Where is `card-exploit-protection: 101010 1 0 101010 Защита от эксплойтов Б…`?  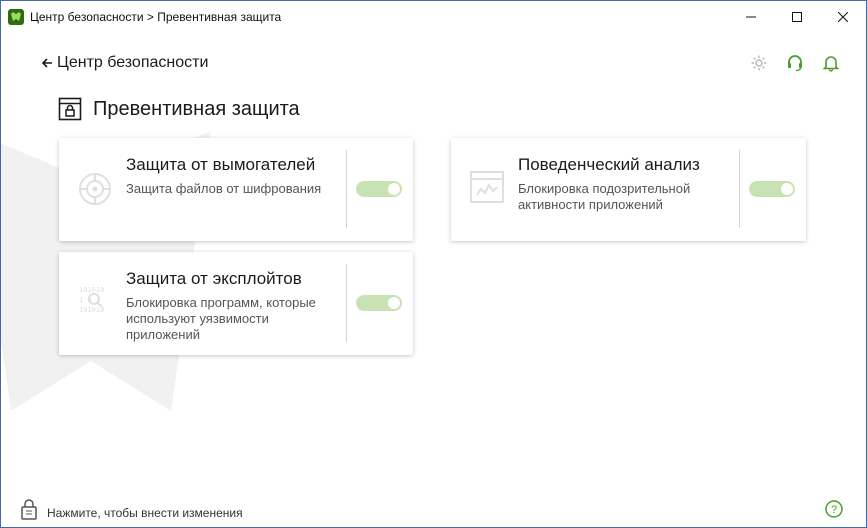 card-exploit-protection: 101010 1 0 101010 Защита от эксплойтов Б… is located at coordinates (236, 303).